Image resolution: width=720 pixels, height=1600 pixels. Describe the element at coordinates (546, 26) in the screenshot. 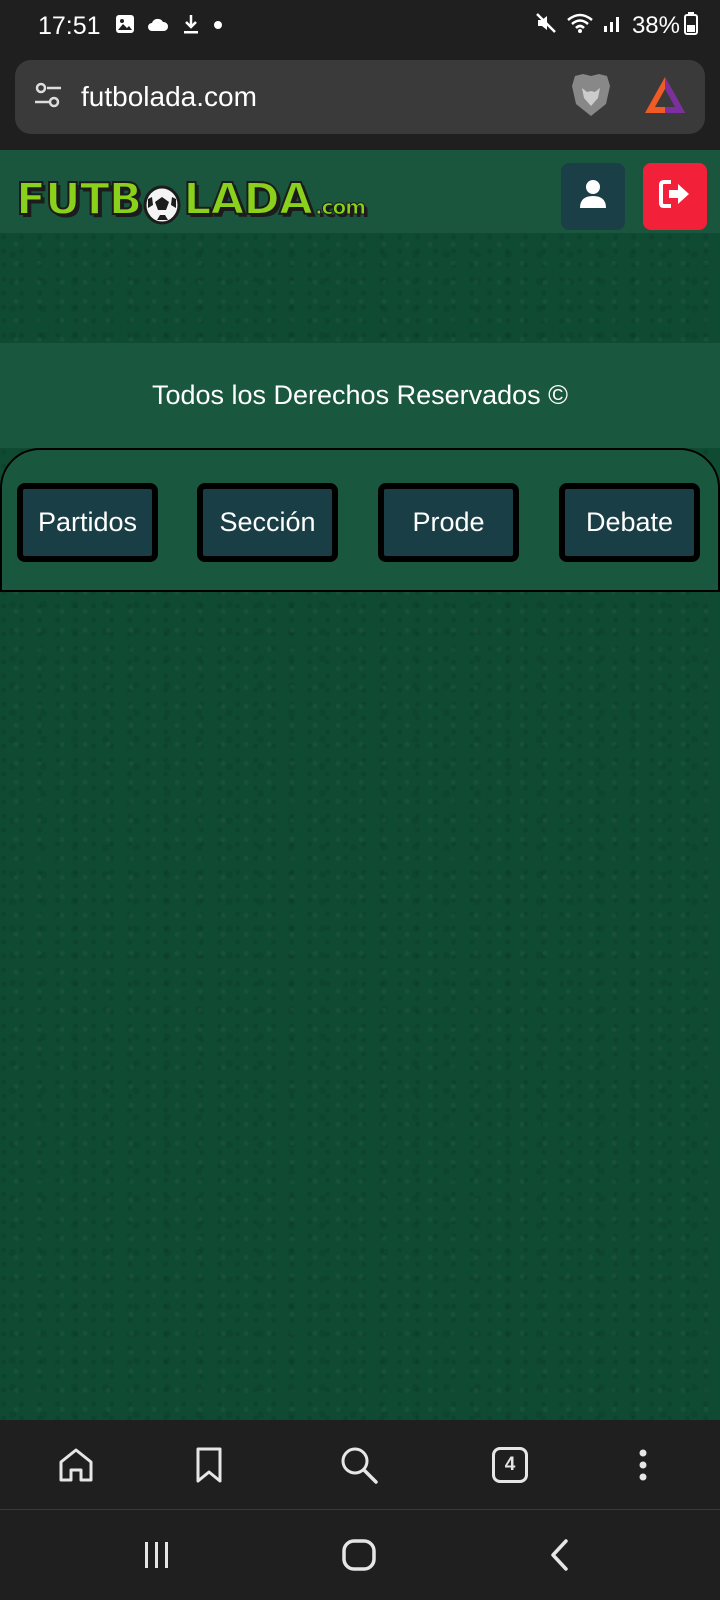

I see `mute-icon` at that location.